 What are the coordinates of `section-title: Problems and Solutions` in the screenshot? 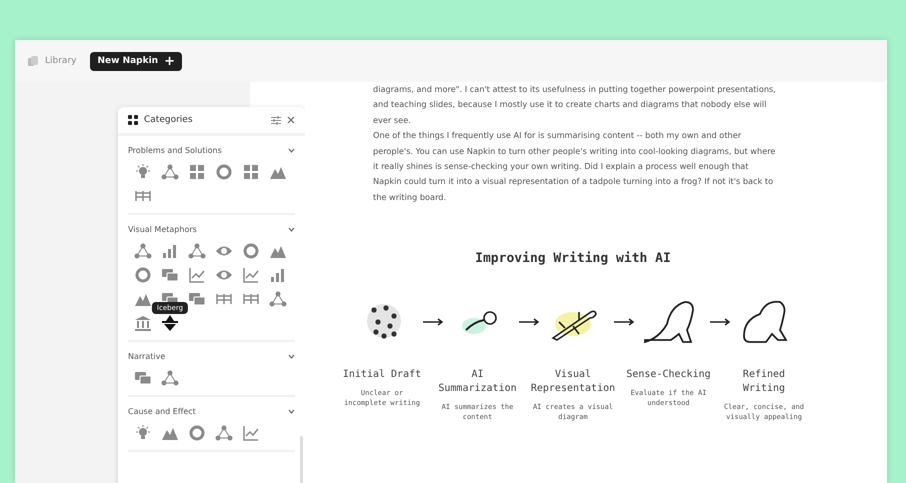 It's located at (175, 150).